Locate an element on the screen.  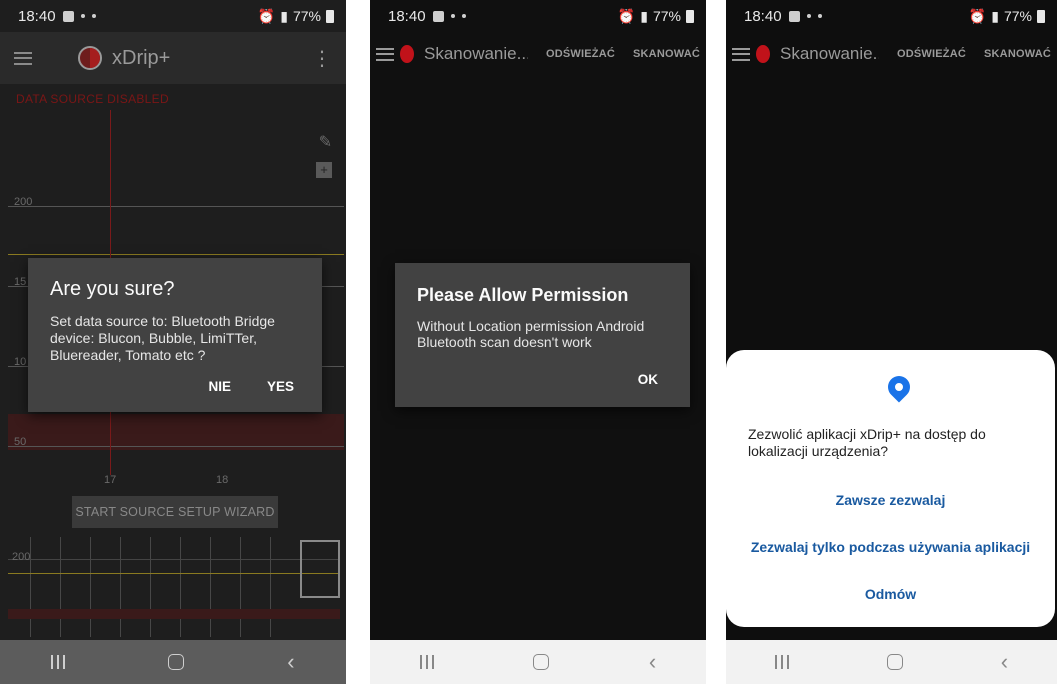
high-threshold-line is located at coordinates (176, 254).